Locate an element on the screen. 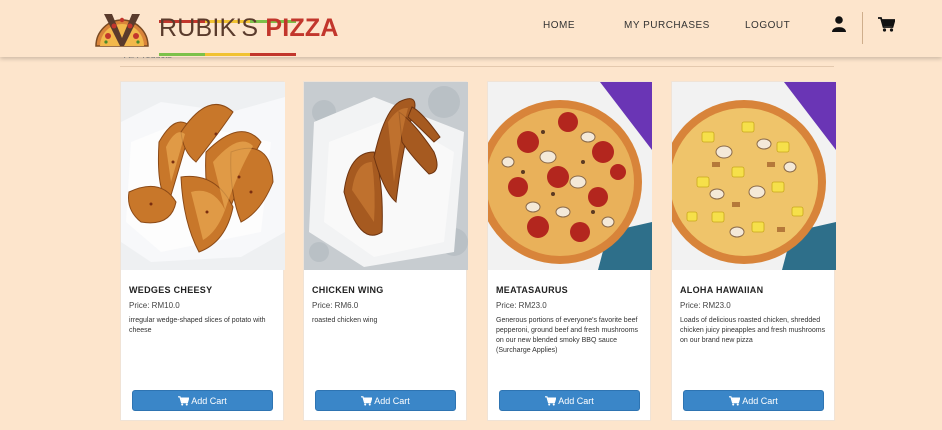 Image resolution: width=942 pixels, height=430 pixels. nav-divider is located at coordinates (862, 28).